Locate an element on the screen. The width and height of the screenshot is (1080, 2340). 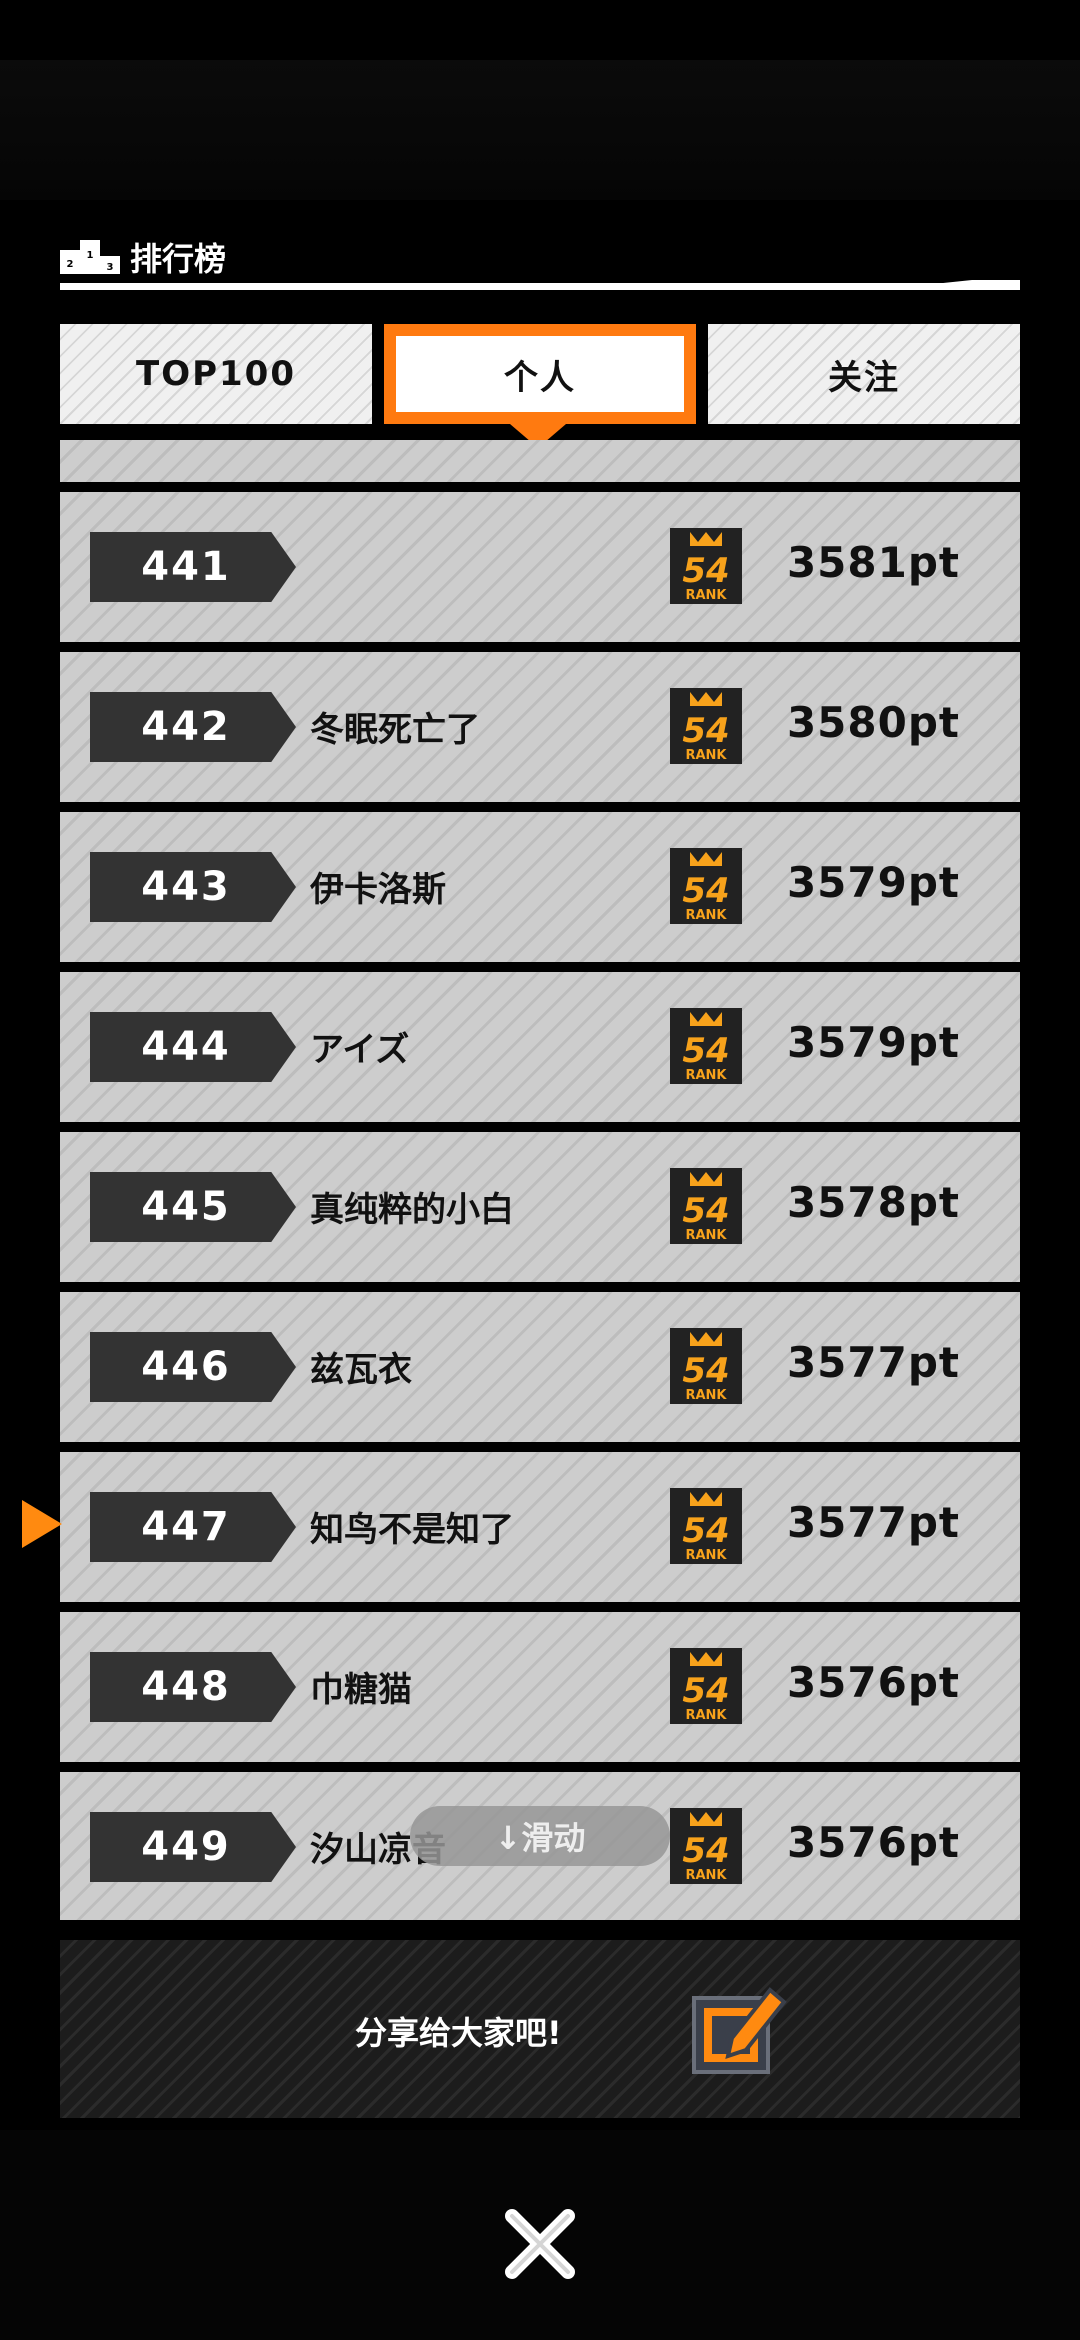
page-title: 排行榜 is located at coordinates (178, 259).